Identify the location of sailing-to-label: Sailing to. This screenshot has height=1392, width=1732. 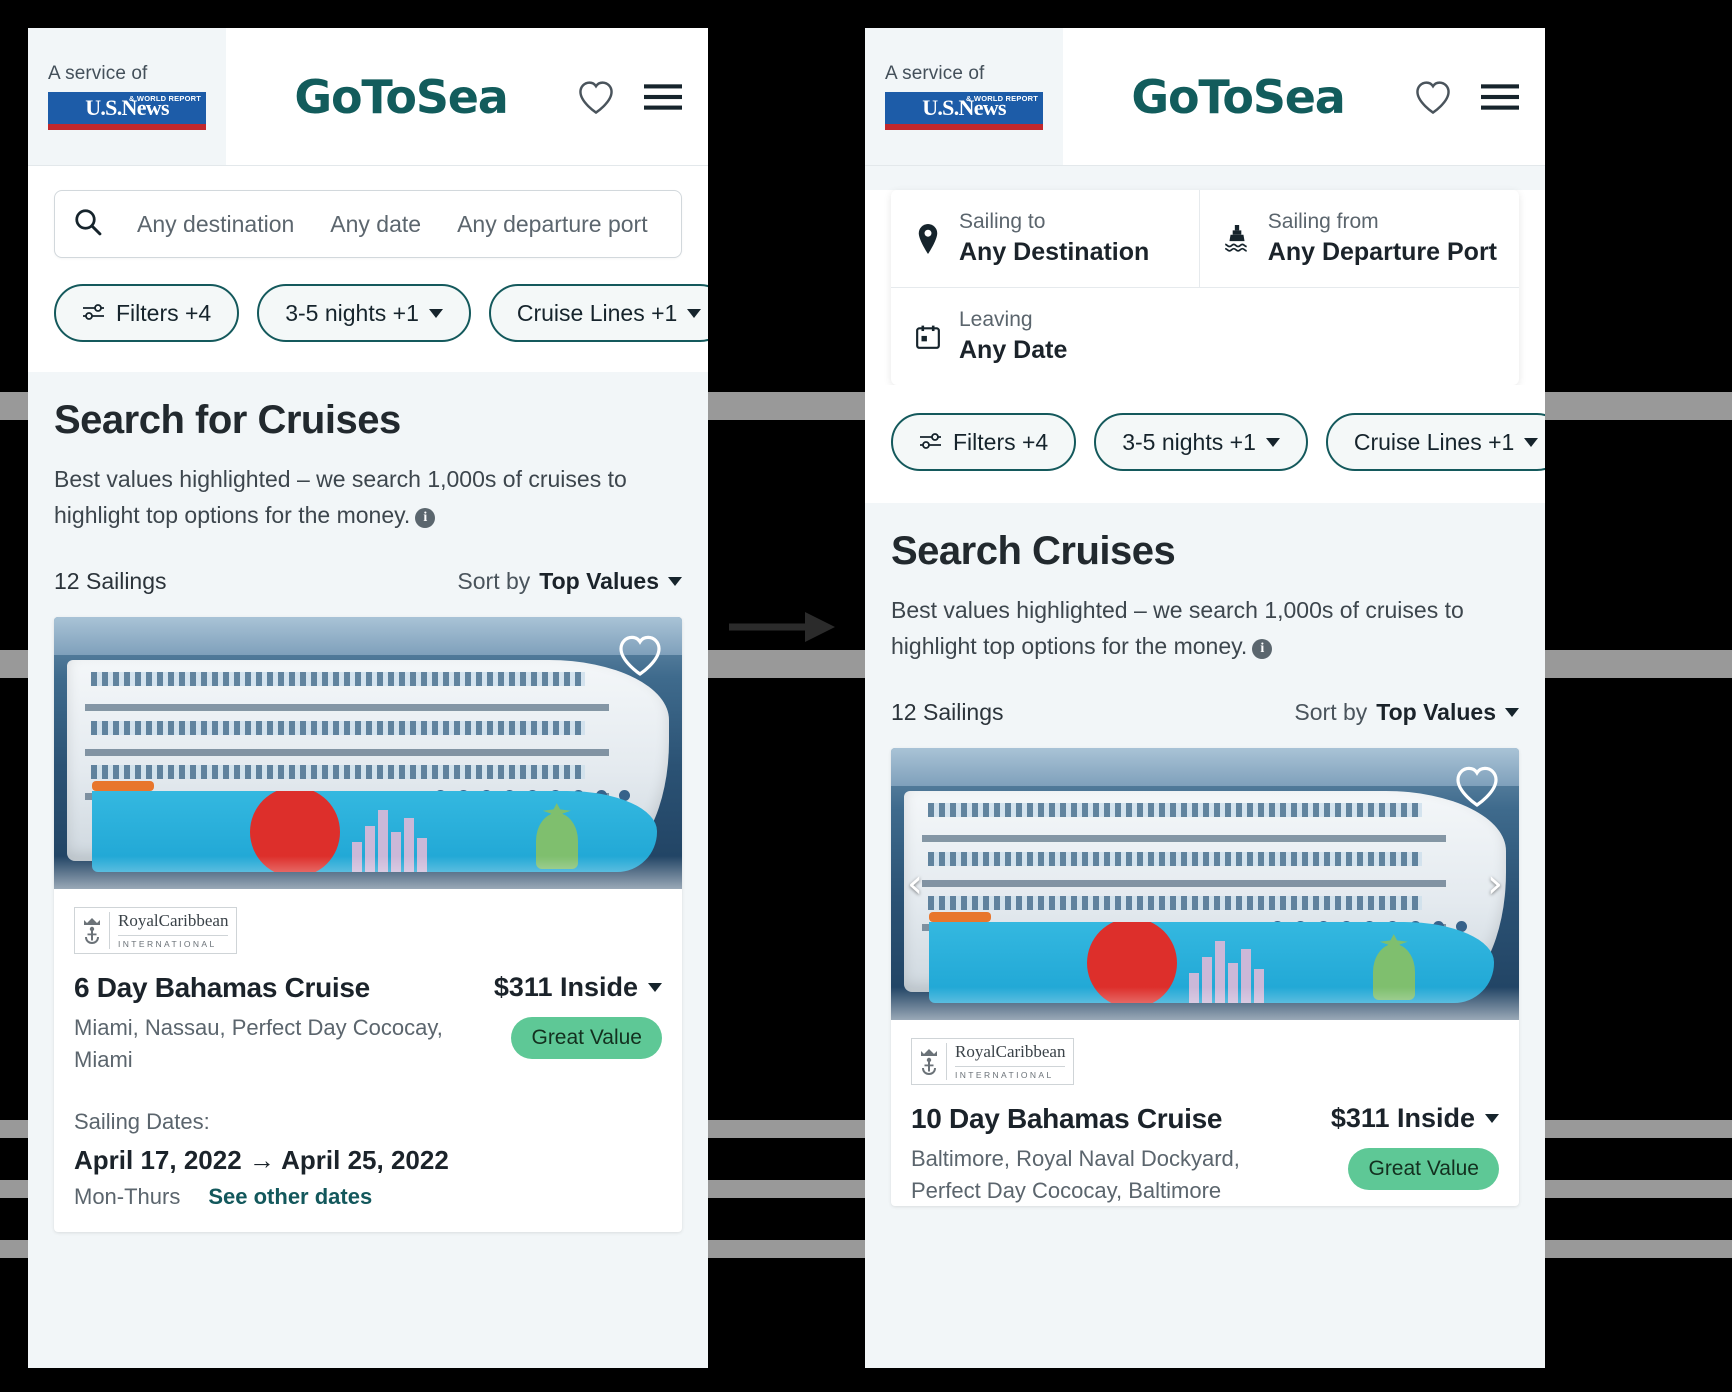
(1002, 221).